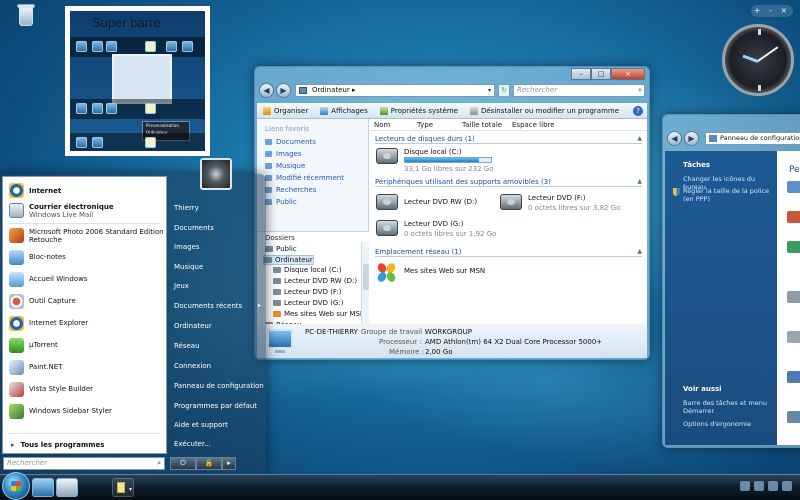 The height and width of the screenshot is (500, 800). I want to click on switch-windows-icon, so click(67, 487).